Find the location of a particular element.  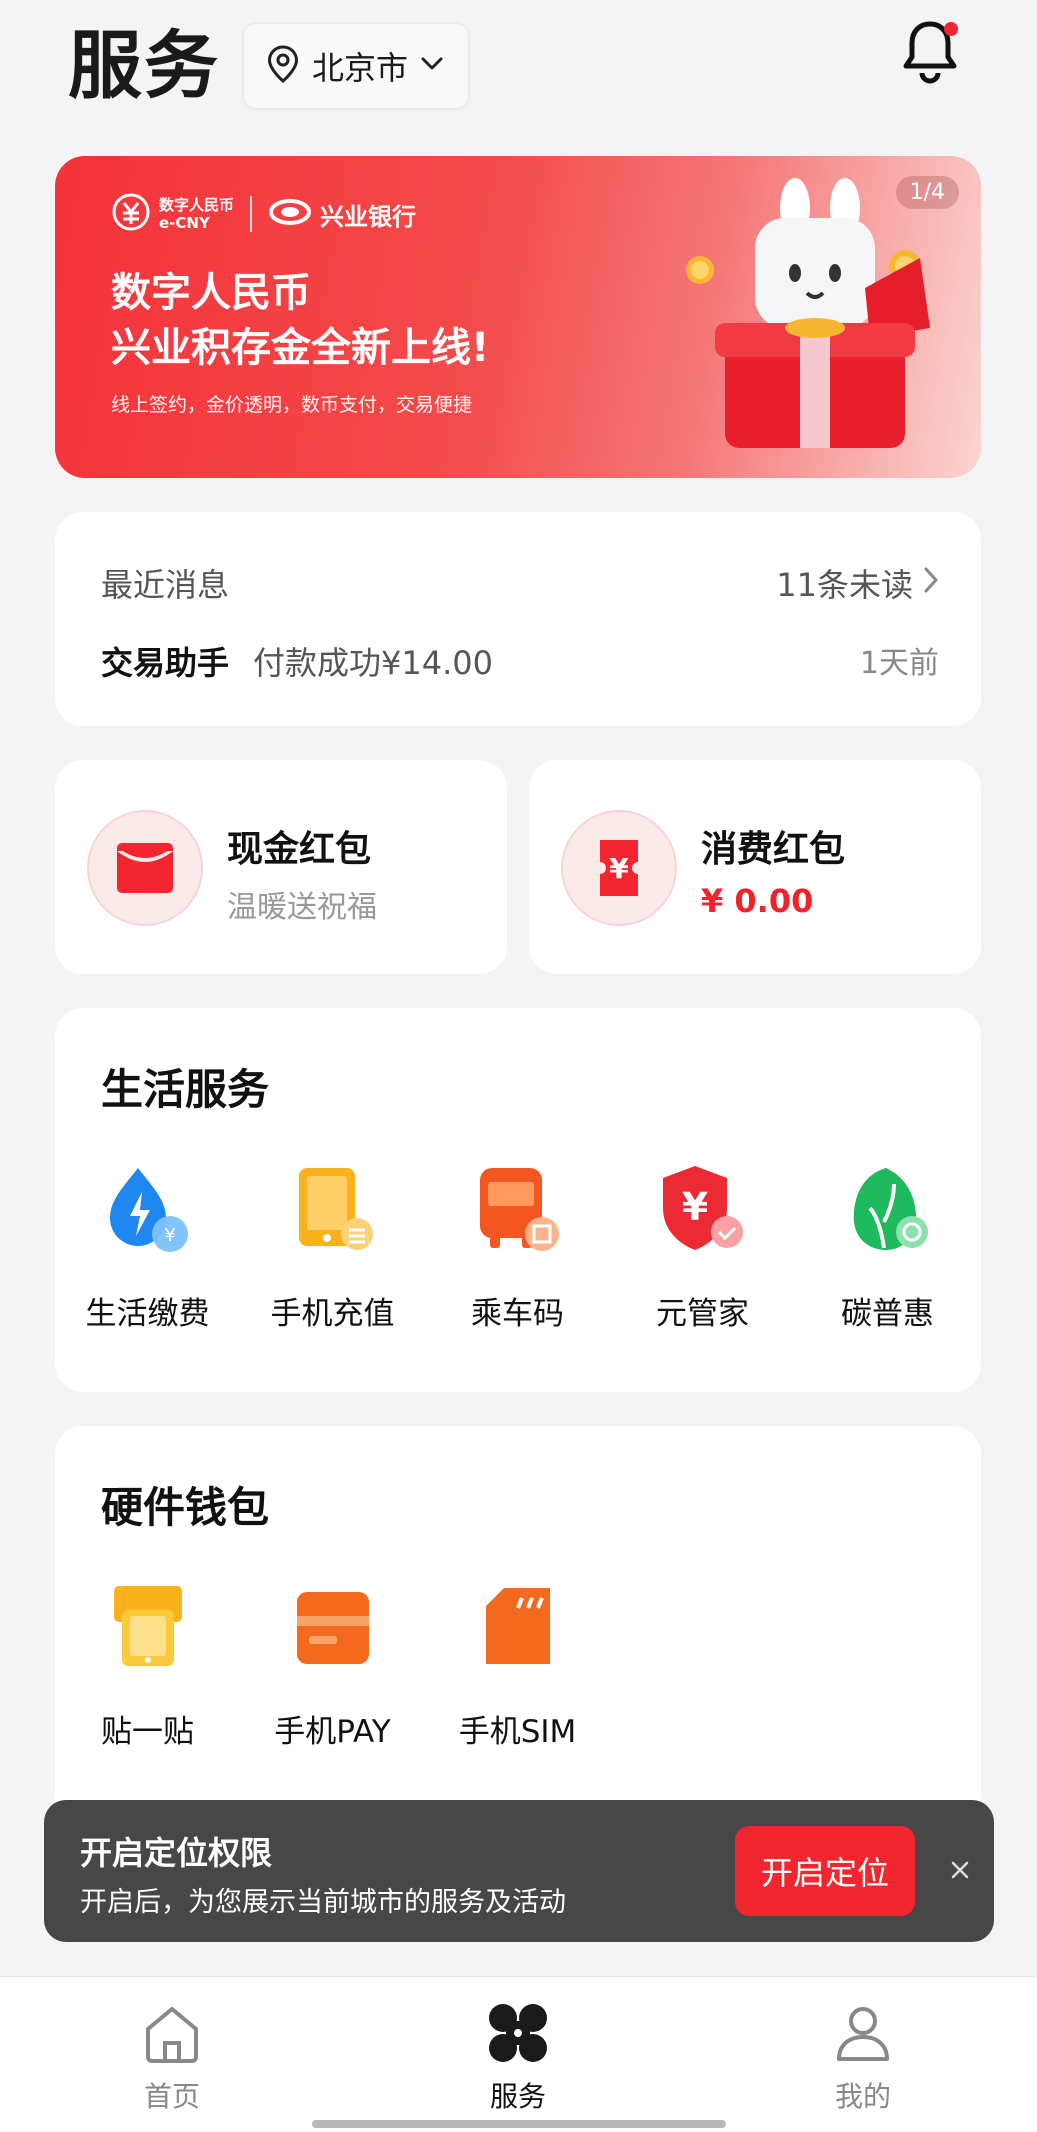

tab-profile: 我的 is located at coordinates (863, 2058).